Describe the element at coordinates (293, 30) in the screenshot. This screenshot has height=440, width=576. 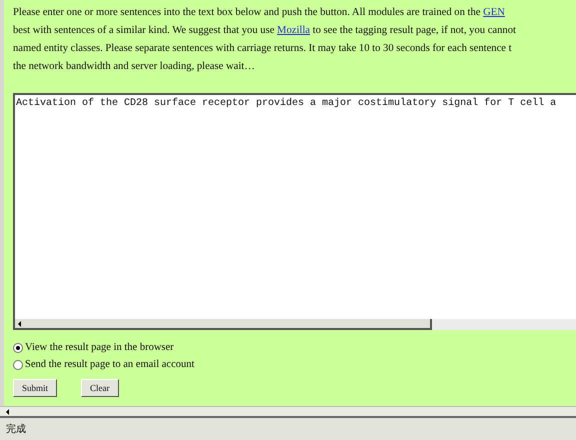
I see `link: Mozilla` at that location.